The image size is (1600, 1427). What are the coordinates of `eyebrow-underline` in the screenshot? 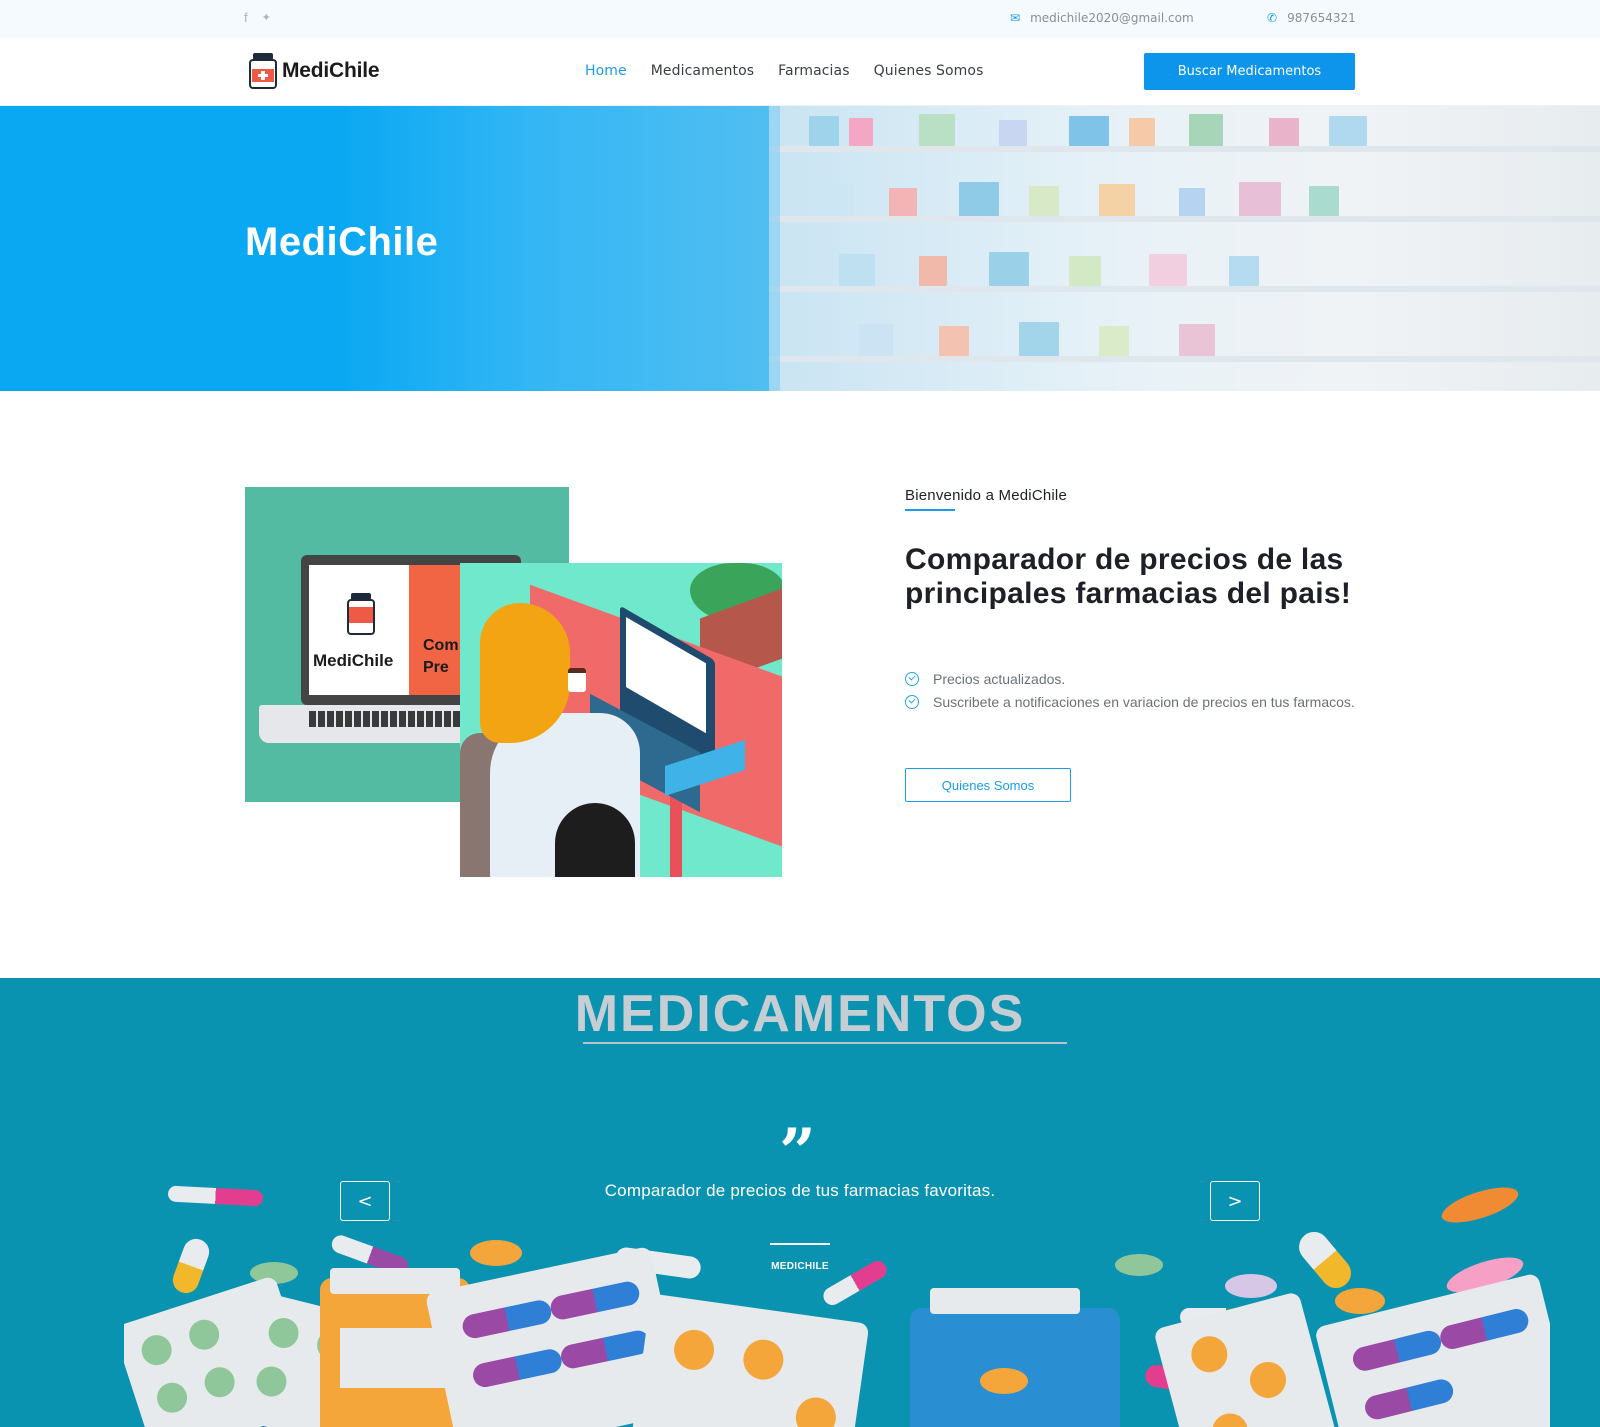 It's located at (930, 510).